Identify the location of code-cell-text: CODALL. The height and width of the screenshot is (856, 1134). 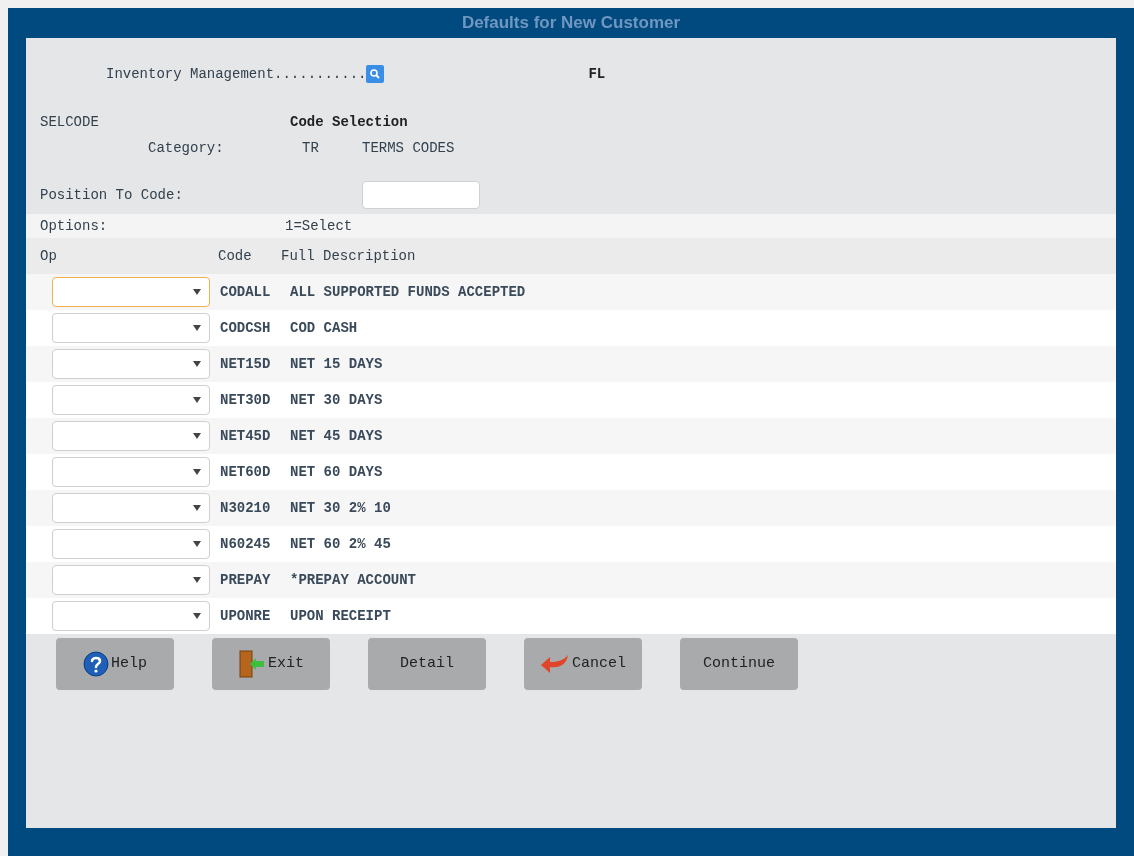
(246, 292).